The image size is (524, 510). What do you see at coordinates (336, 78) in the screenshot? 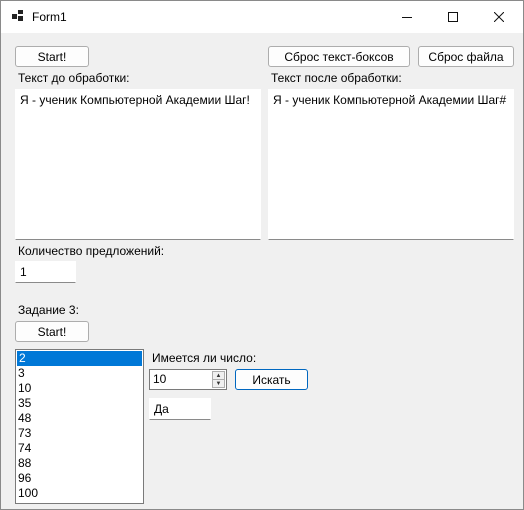
I see `after-text-label: Текст после обработки:` at bounding box center [336, 78].